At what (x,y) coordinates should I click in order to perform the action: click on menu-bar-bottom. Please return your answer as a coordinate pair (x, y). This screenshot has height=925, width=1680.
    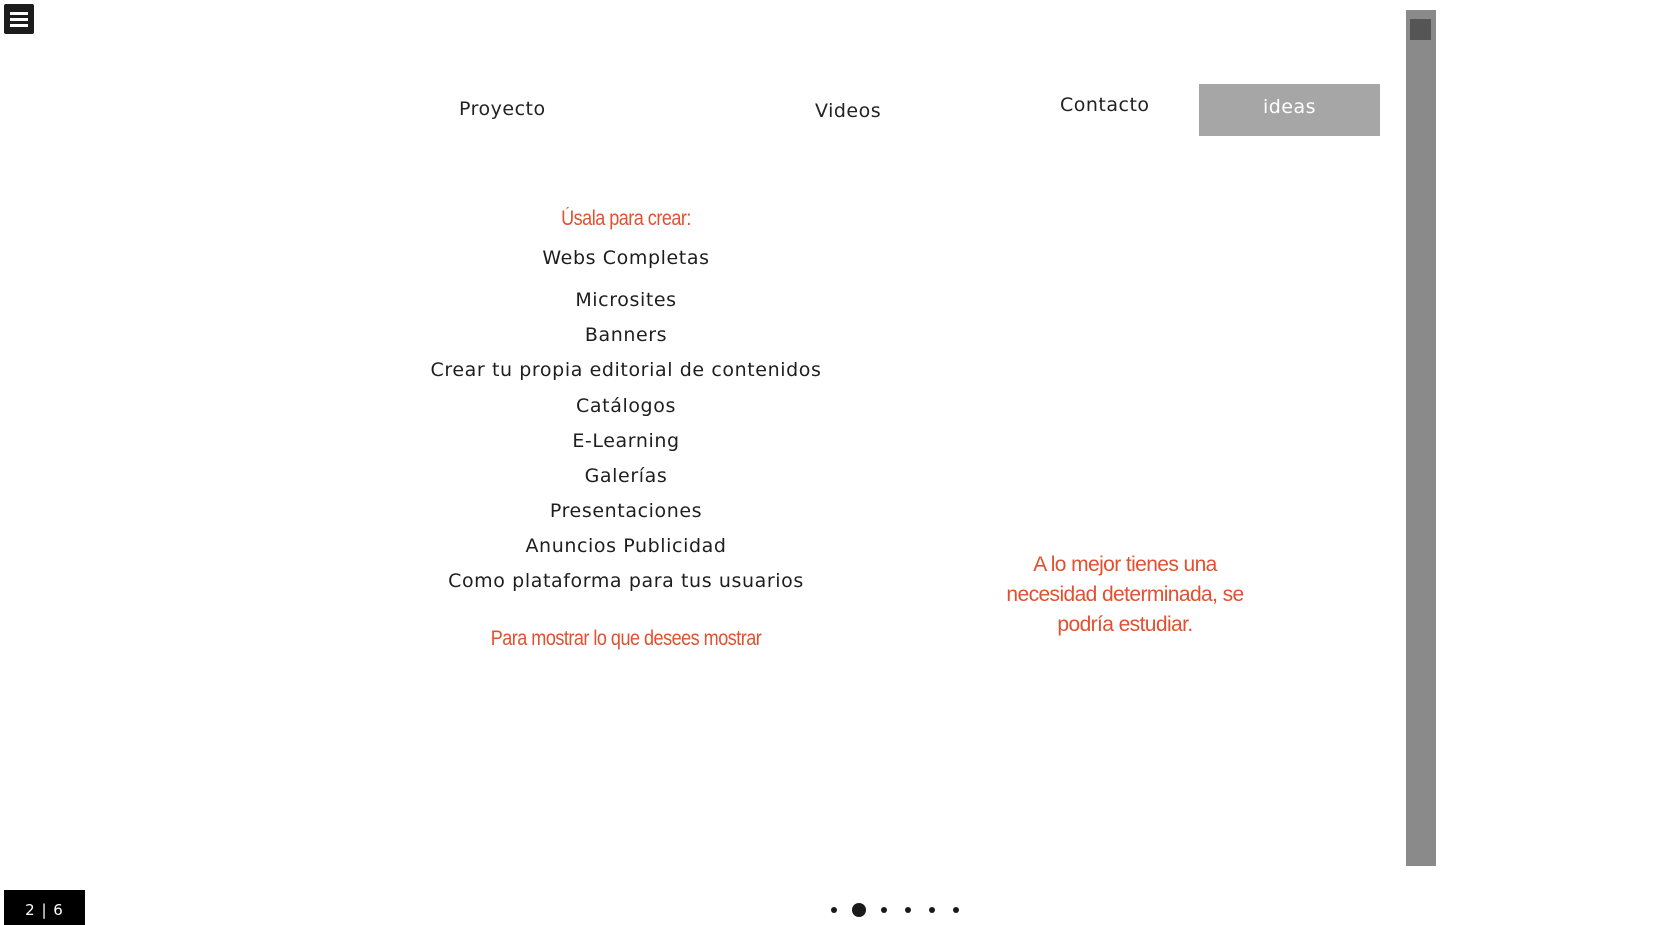
    Looking at the image, I should click on (19, 25).